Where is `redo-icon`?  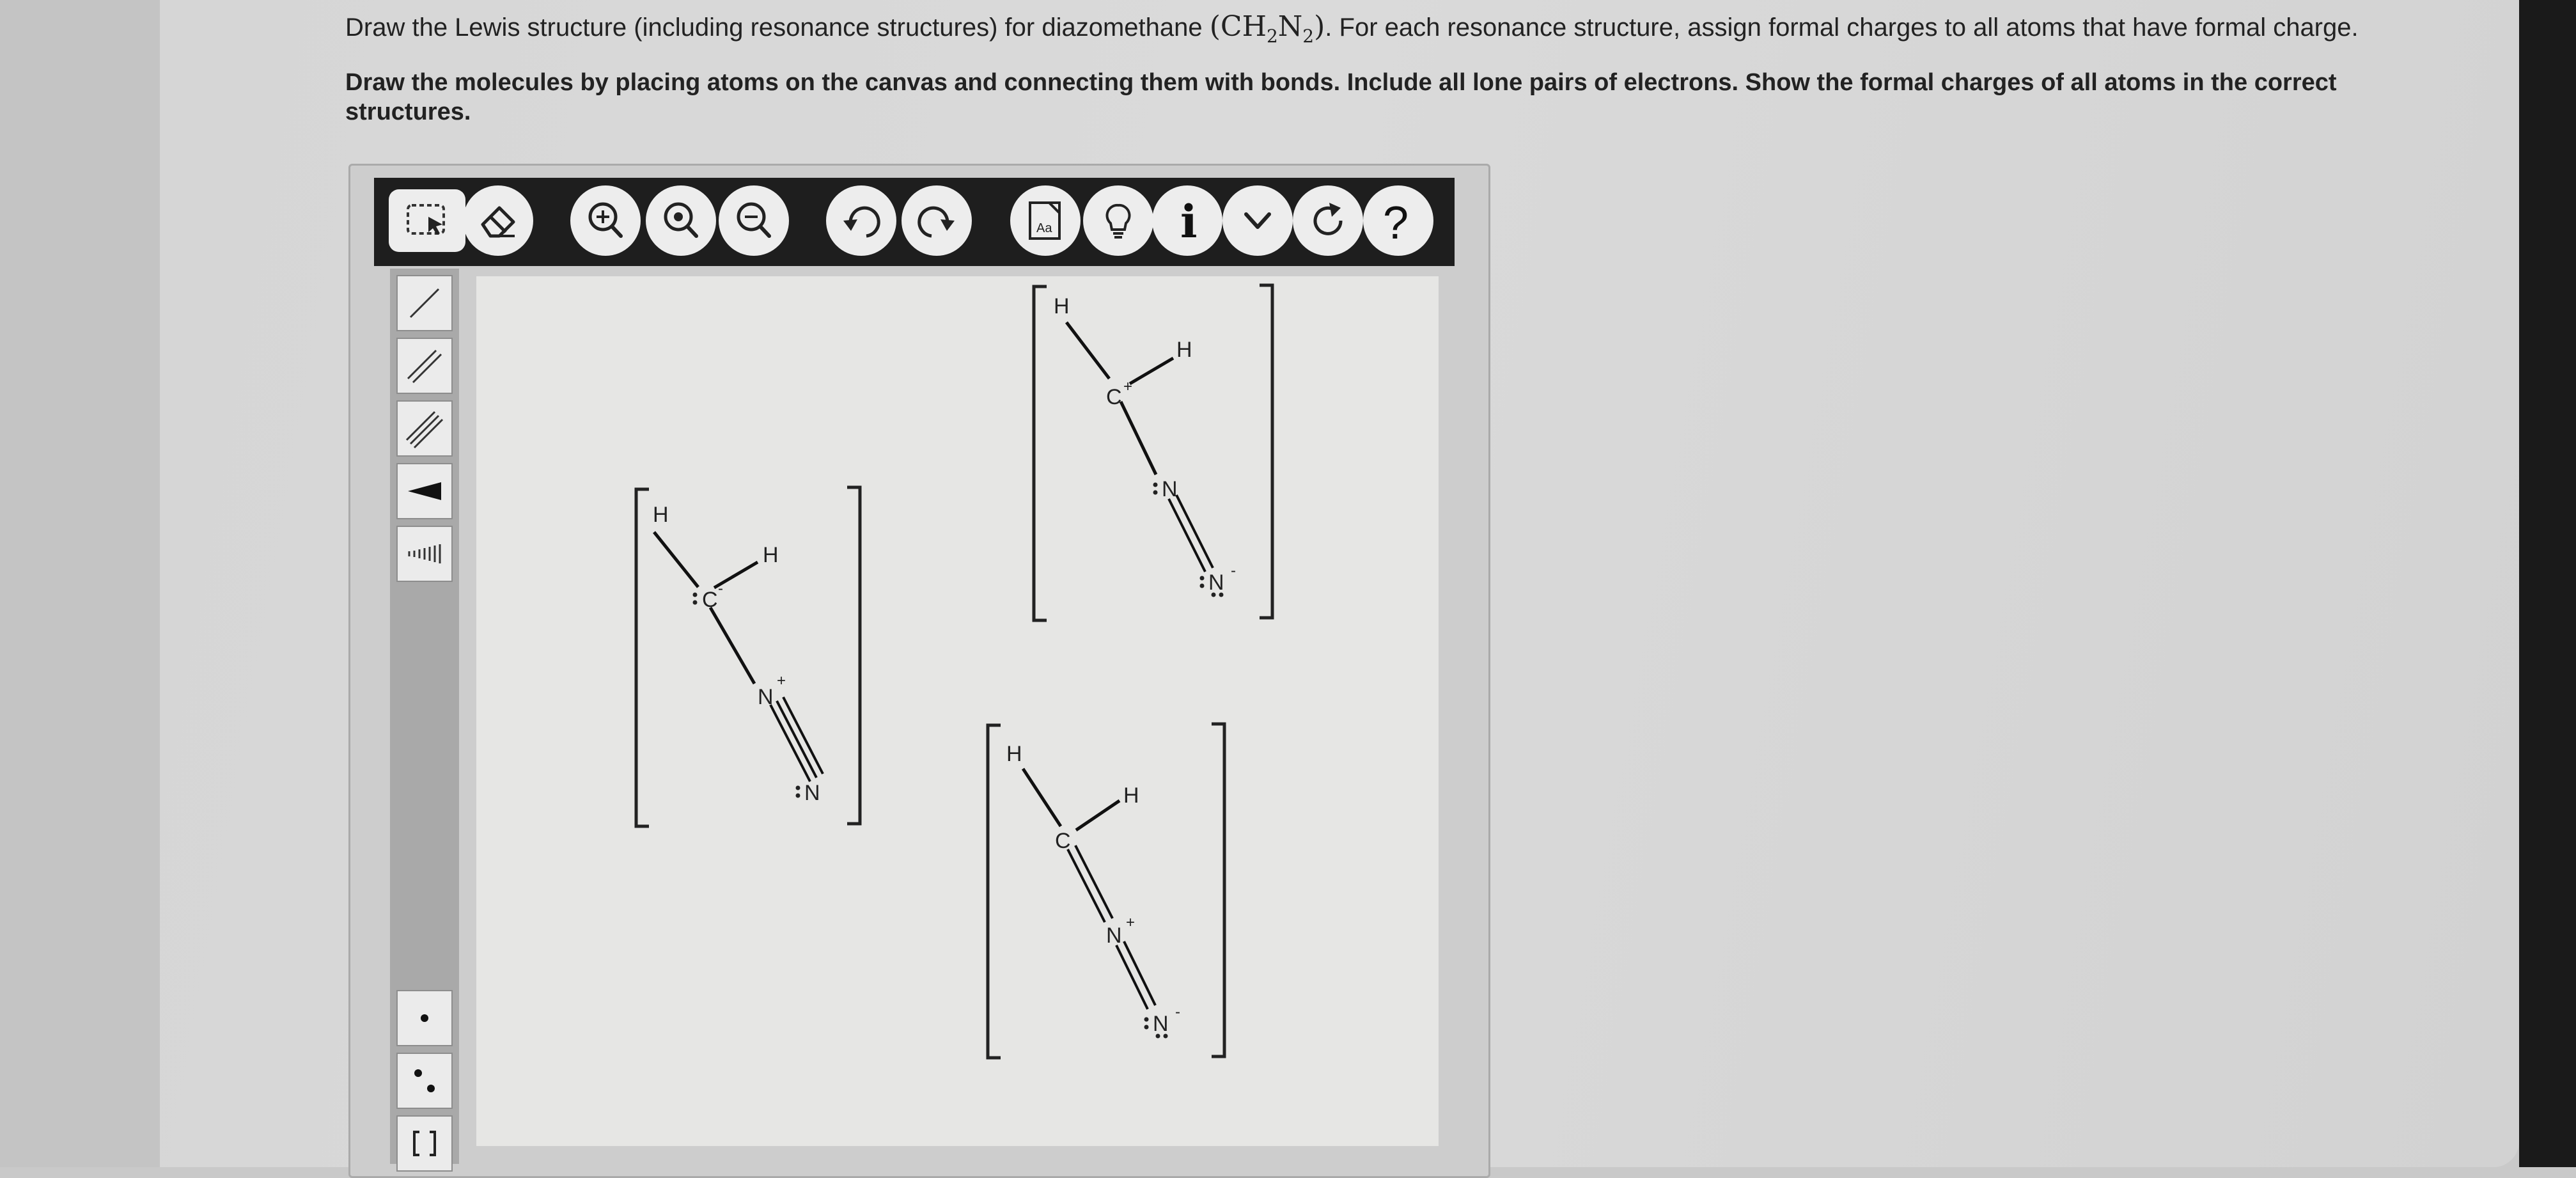 redo-icon is located at coordinates (936, 222).